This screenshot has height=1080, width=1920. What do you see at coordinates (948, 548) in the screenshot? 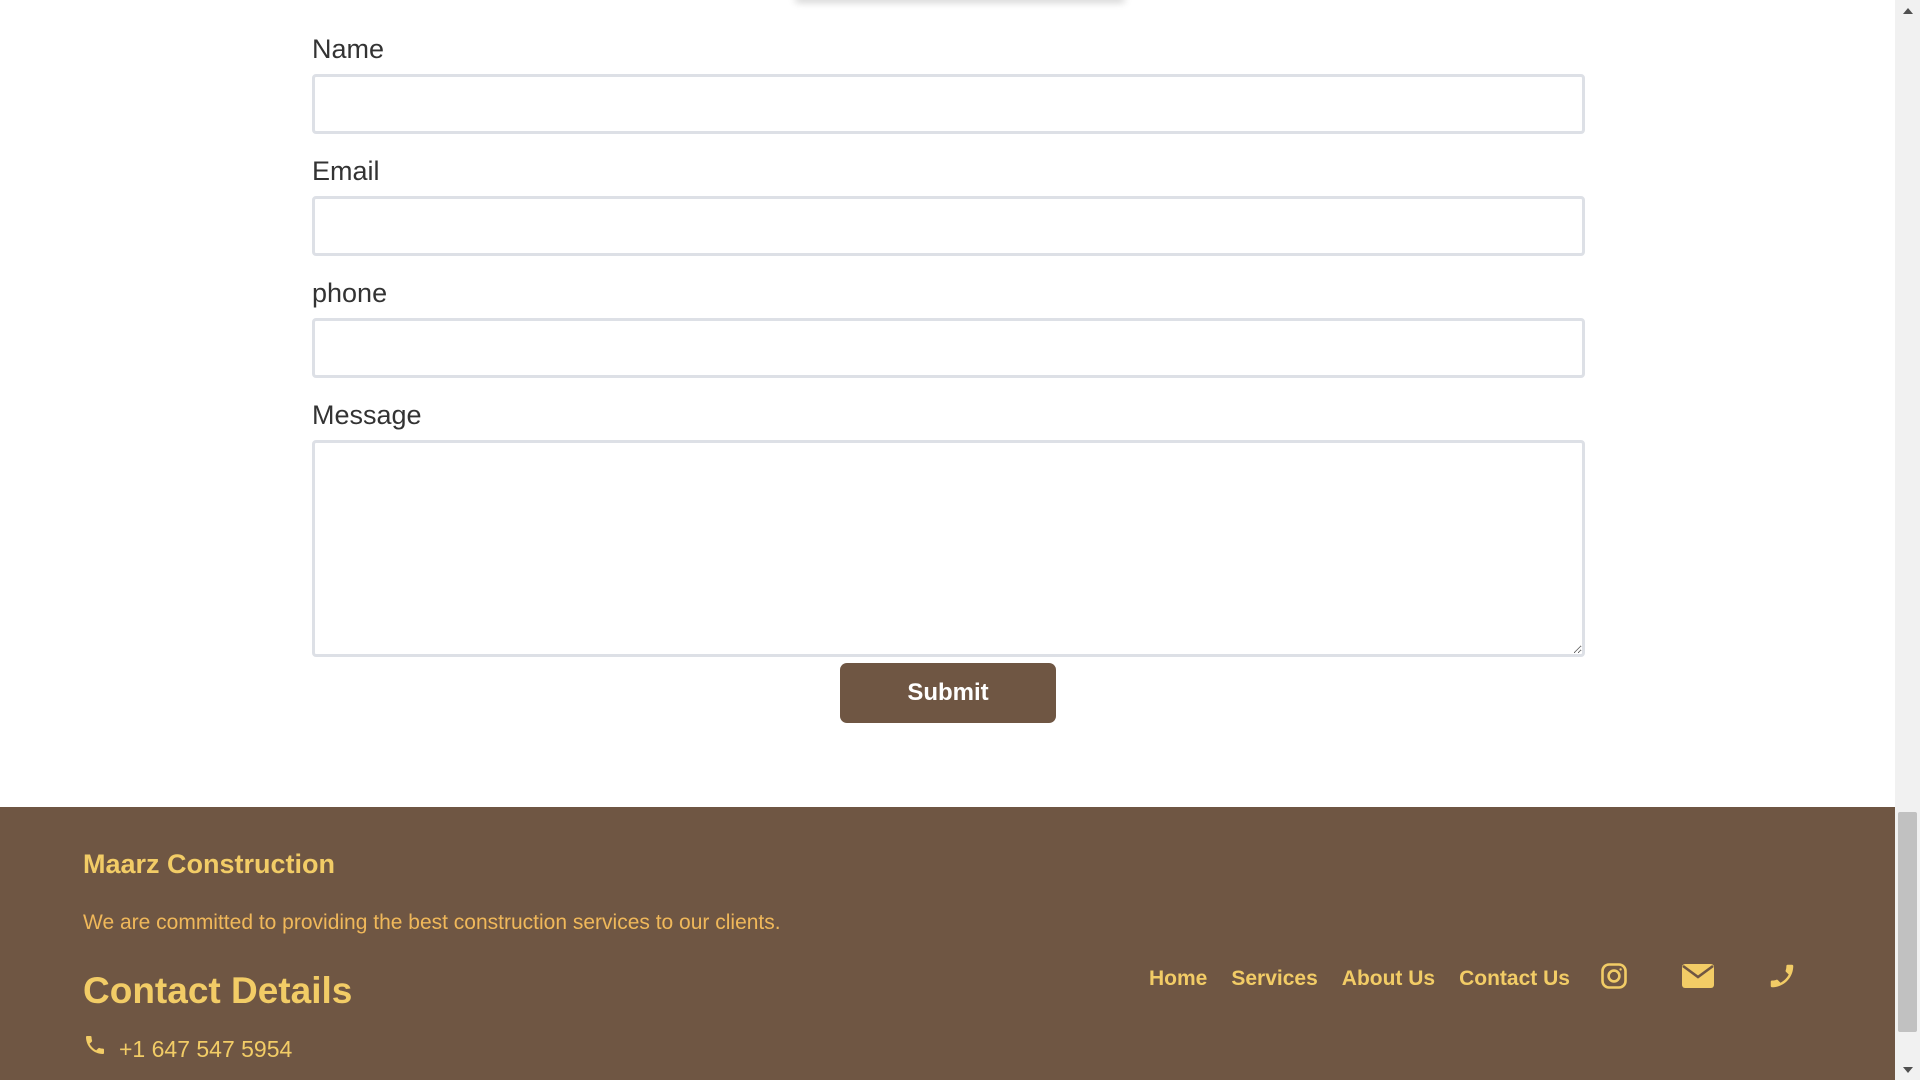
I see `message-textarea` at bounding box center [948, 548].